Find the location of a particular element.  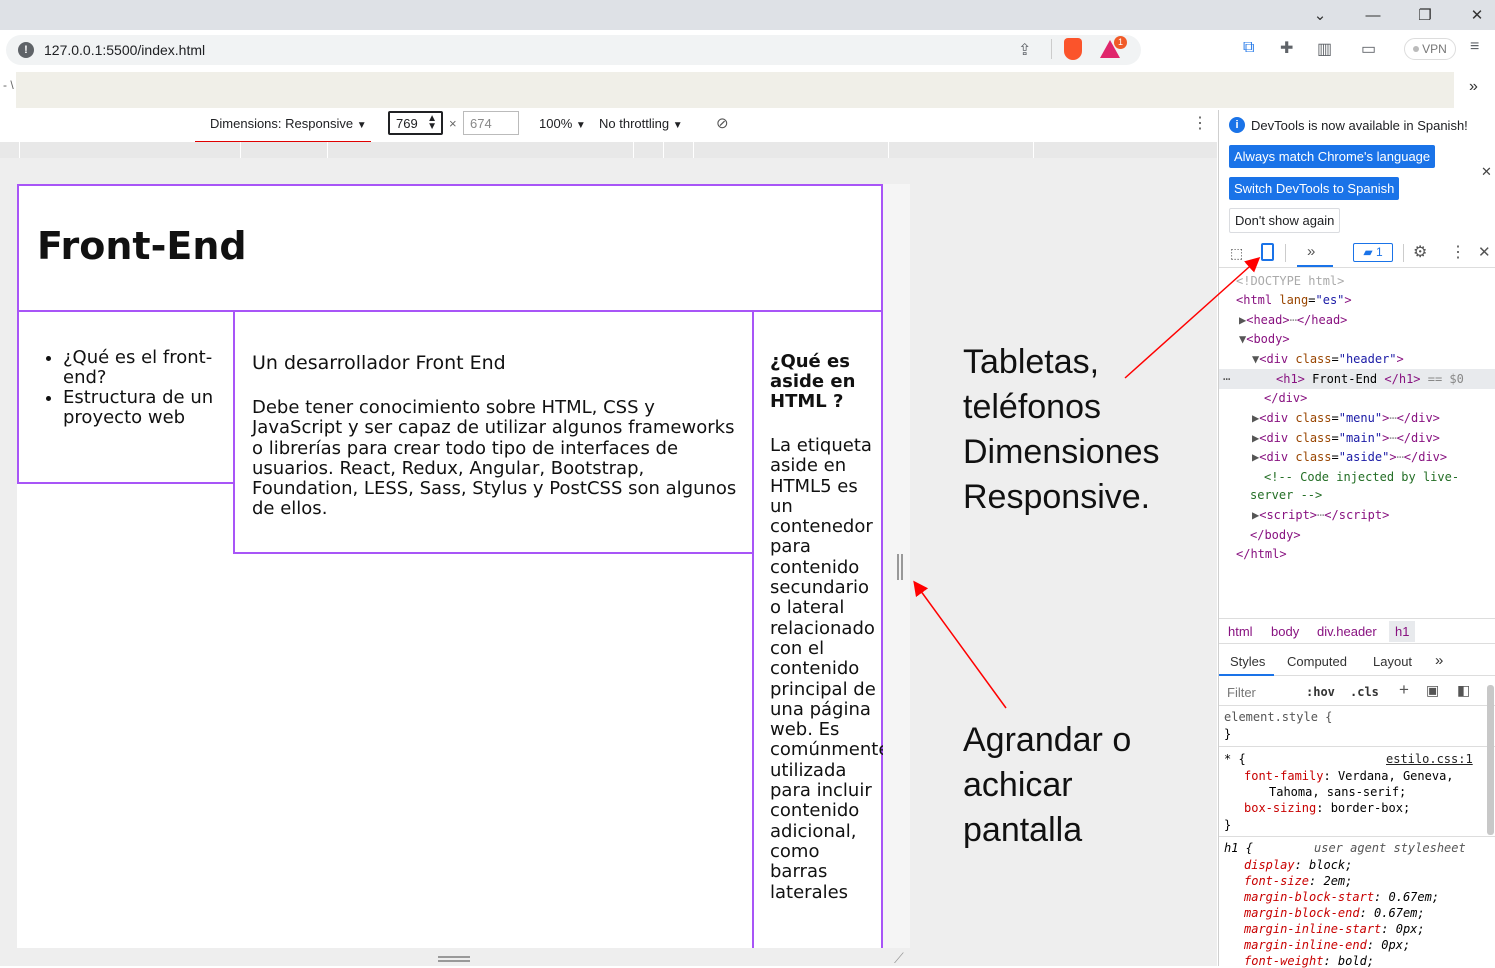

annotation-line: Tabletas, is located at coordinates (1031, 362).